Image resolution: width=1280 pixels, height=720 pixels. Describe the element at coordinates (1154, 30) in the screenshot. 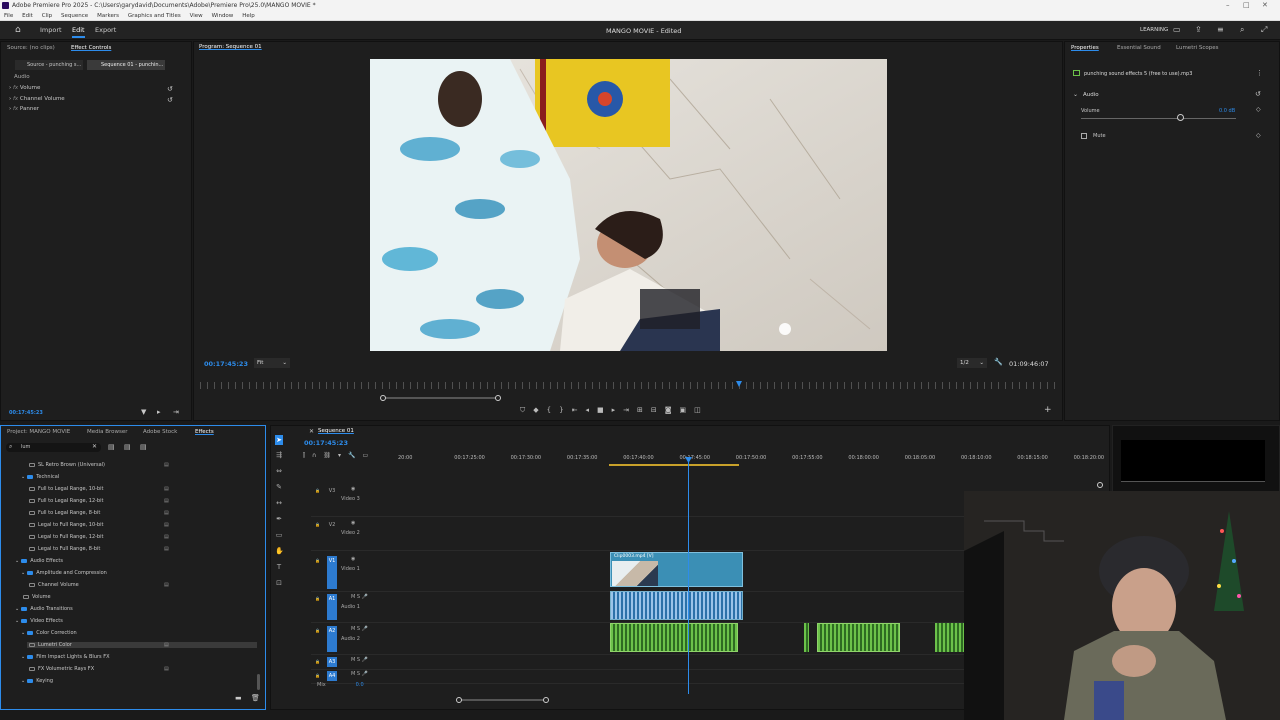

I see `workspace-label: LEARNING` at that location.